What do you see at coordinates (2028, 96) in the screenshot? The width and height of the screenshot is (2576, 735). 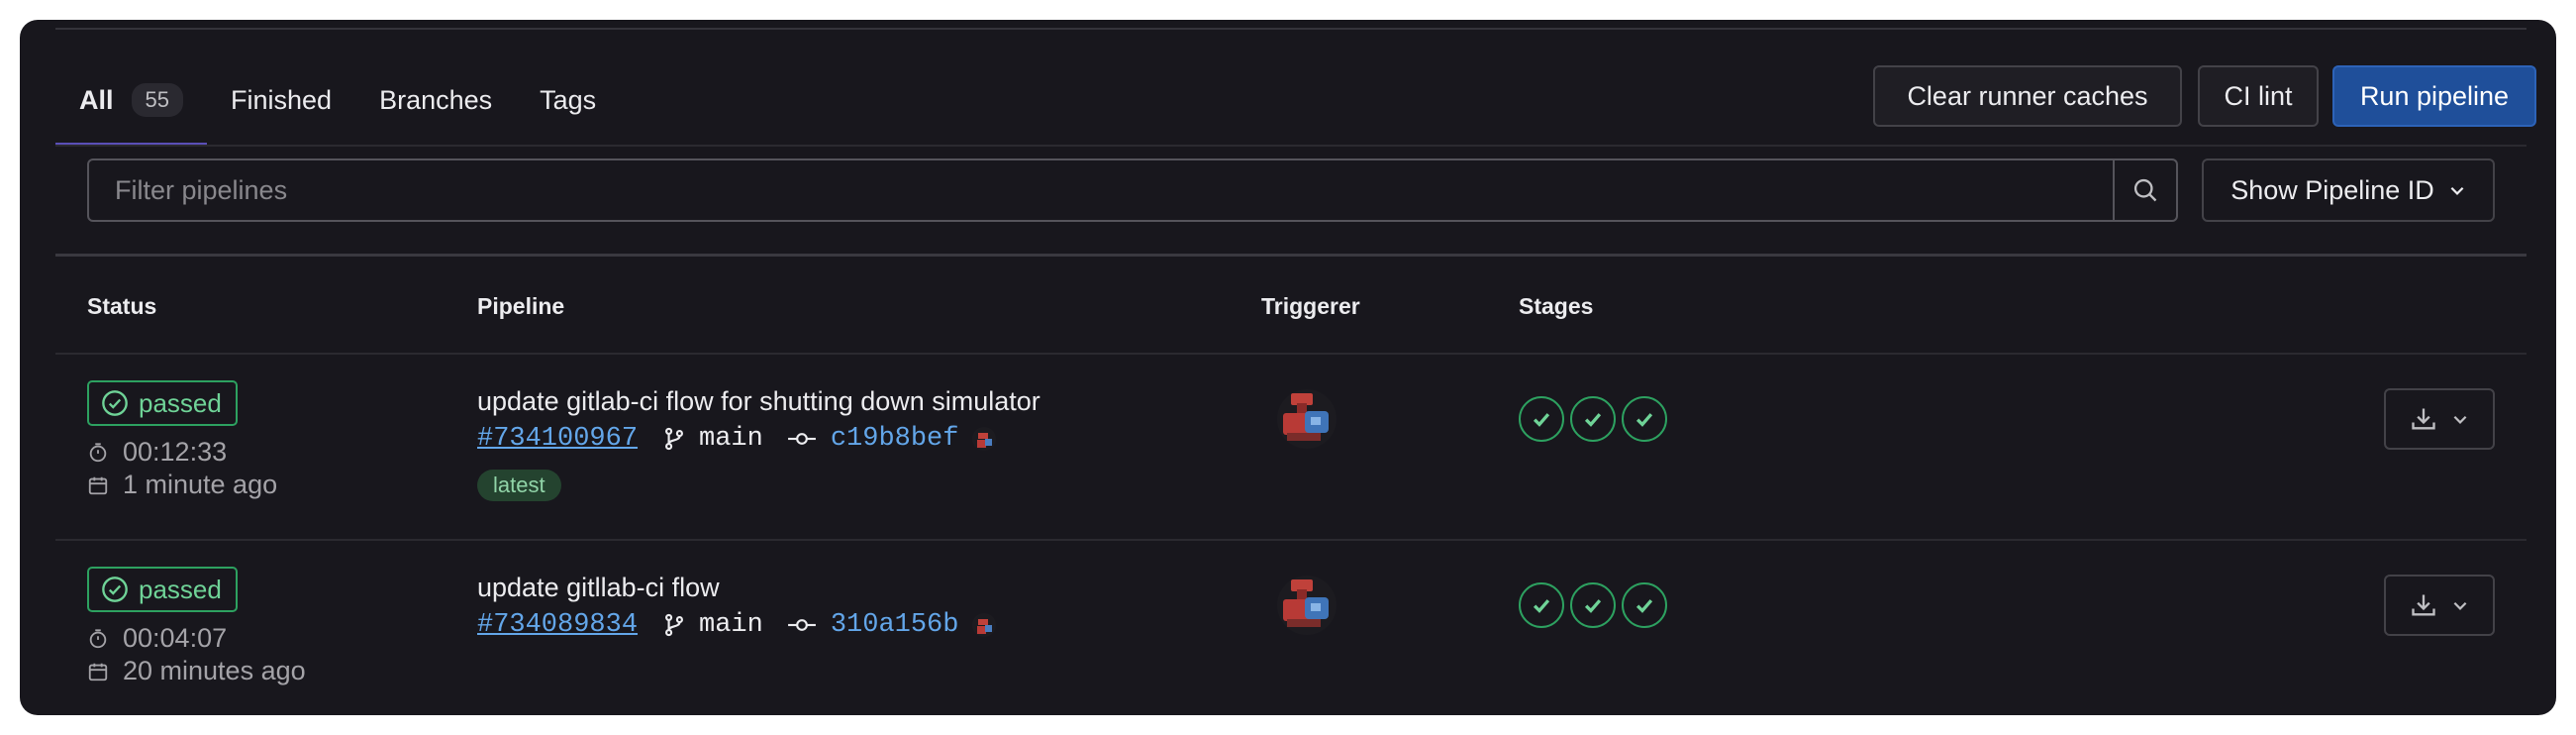 I see `clear-runner-caches-button: Clear runner caches` at bounding box center [2028, 96].